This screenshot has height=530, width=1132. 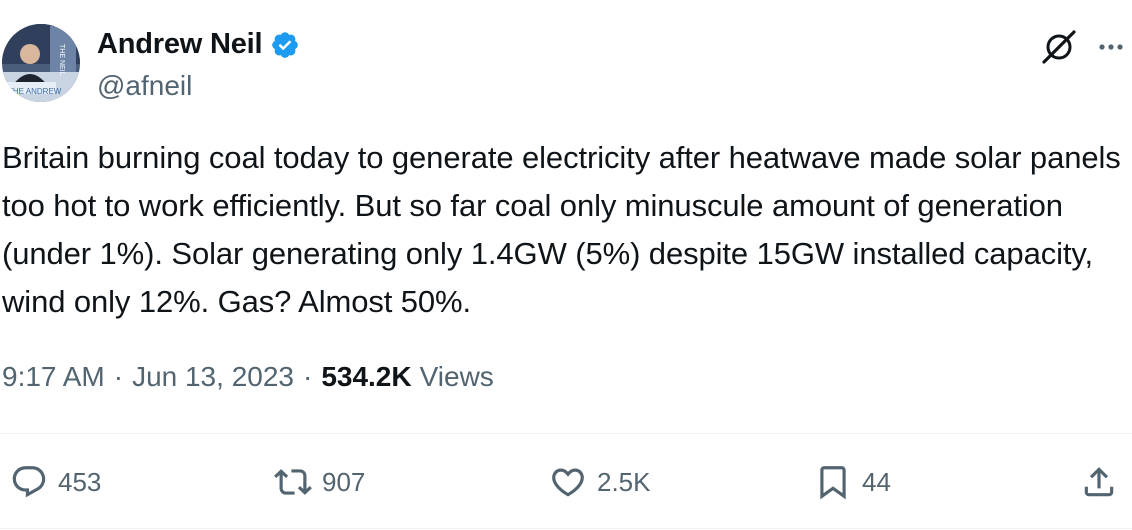 What do you see at coordinates (457, 377) in the screenshot?
I see `views-label: Views` at bounding box center [457, 377].